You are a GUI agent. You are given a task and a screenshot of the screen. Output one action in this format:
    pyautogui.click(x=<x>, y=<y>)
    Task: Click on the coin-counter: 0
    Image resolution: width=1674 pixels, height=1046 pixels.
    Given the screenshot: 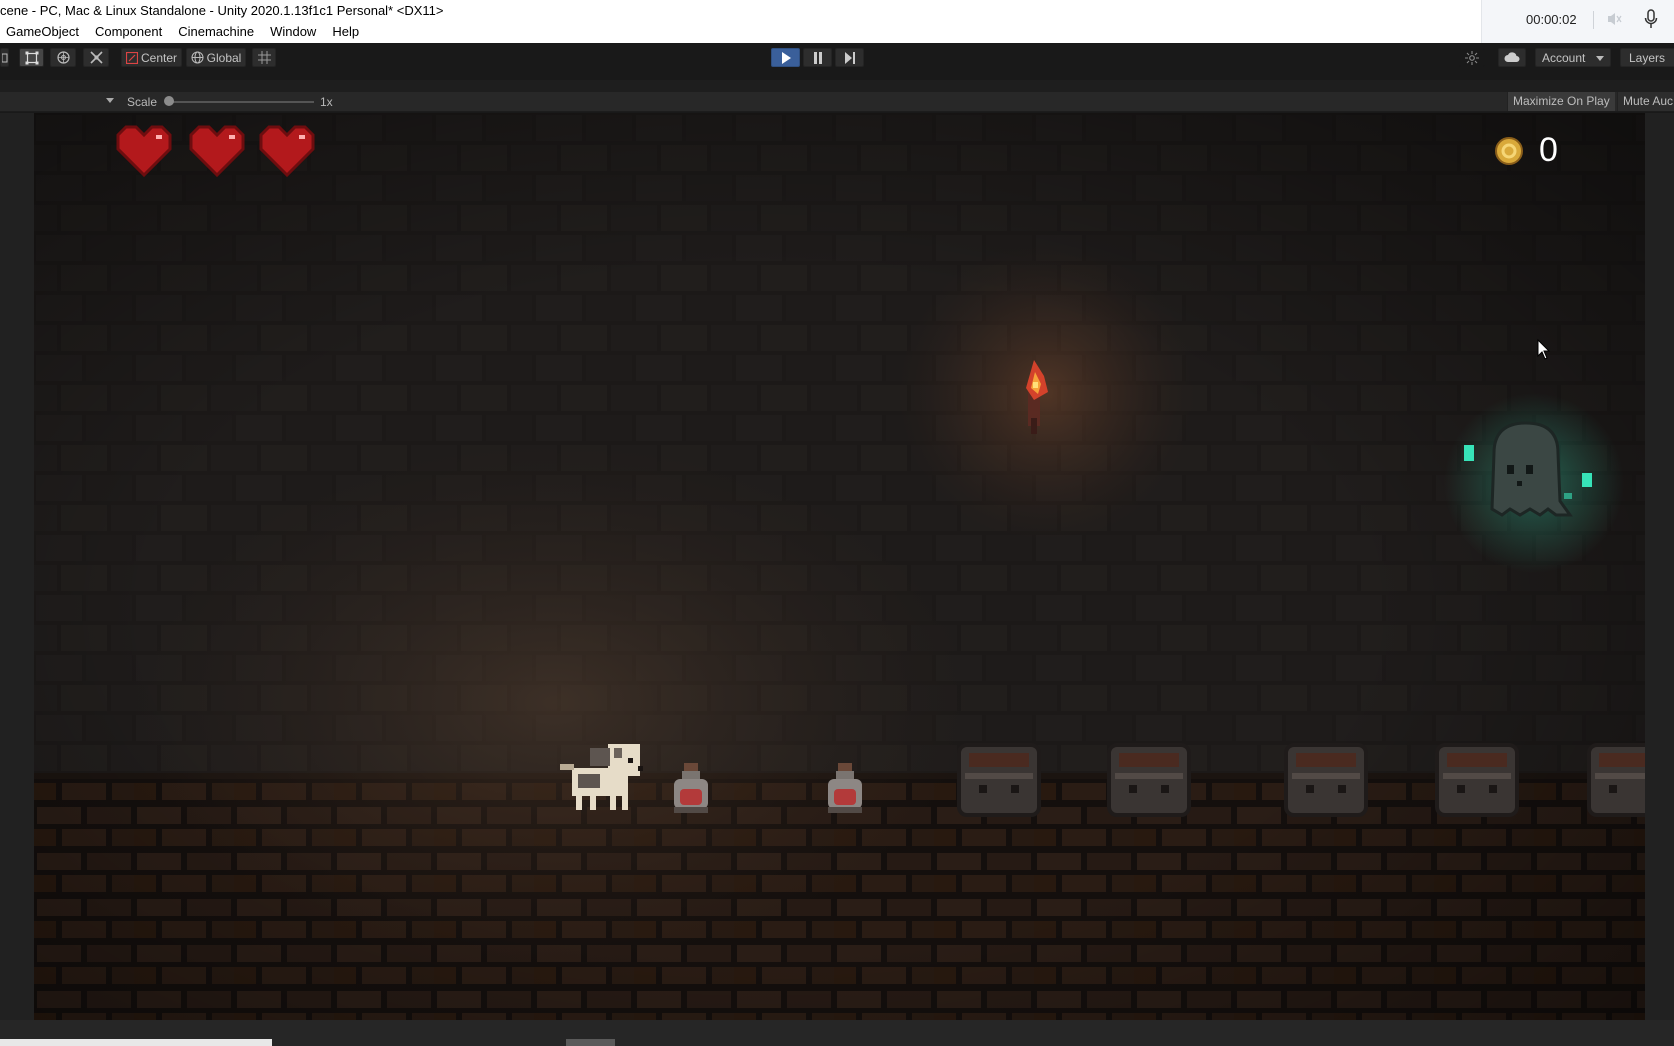 What is the action you would take?
    pyautogui.click(x=1548, y=150)
    